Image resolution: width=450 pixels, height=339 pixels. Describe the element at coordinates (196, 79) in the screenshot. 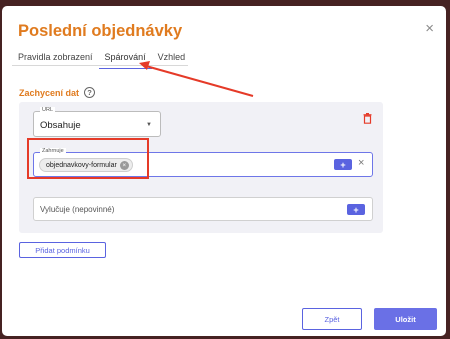

I see `annotation-arrow` at that location.